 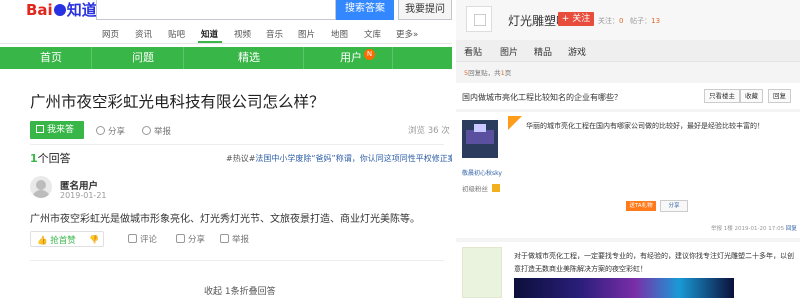 I want to click on report-link: 举报, so click(x=156, y=131).